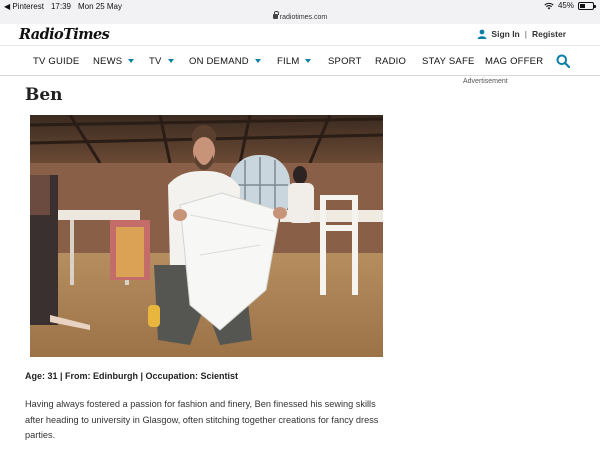 The width and height of the screenshot is (600, 450). I want to click on nav-label: TV GUIDE, so click(56, 61).